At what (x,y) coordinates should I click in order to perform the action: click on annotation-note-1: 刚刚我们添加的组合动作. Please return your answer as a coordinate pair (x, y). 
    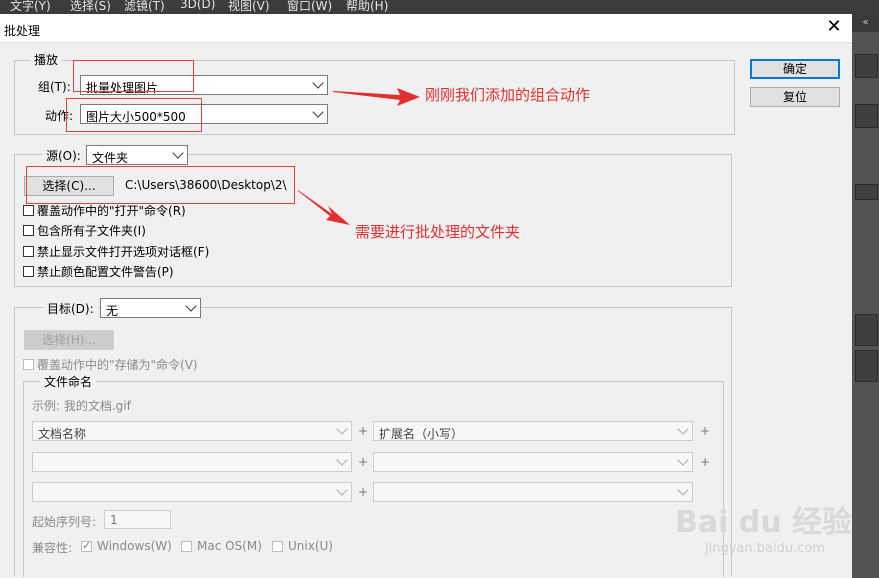
    Looking at the image, I should click on (508, 95).